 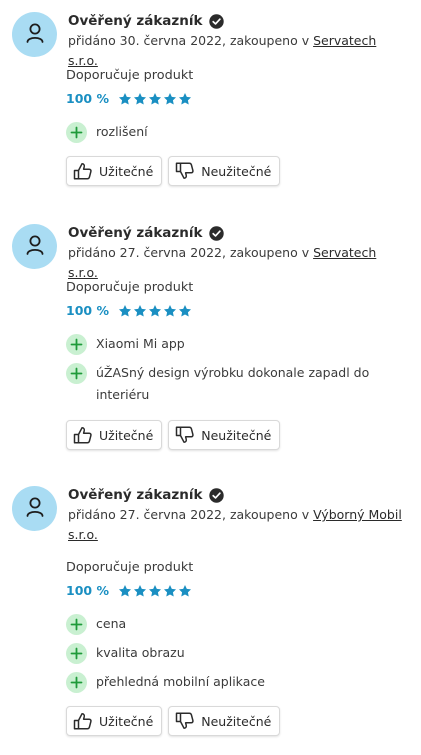 I want to click on pro-item: cena, so click(x=236, y=624).